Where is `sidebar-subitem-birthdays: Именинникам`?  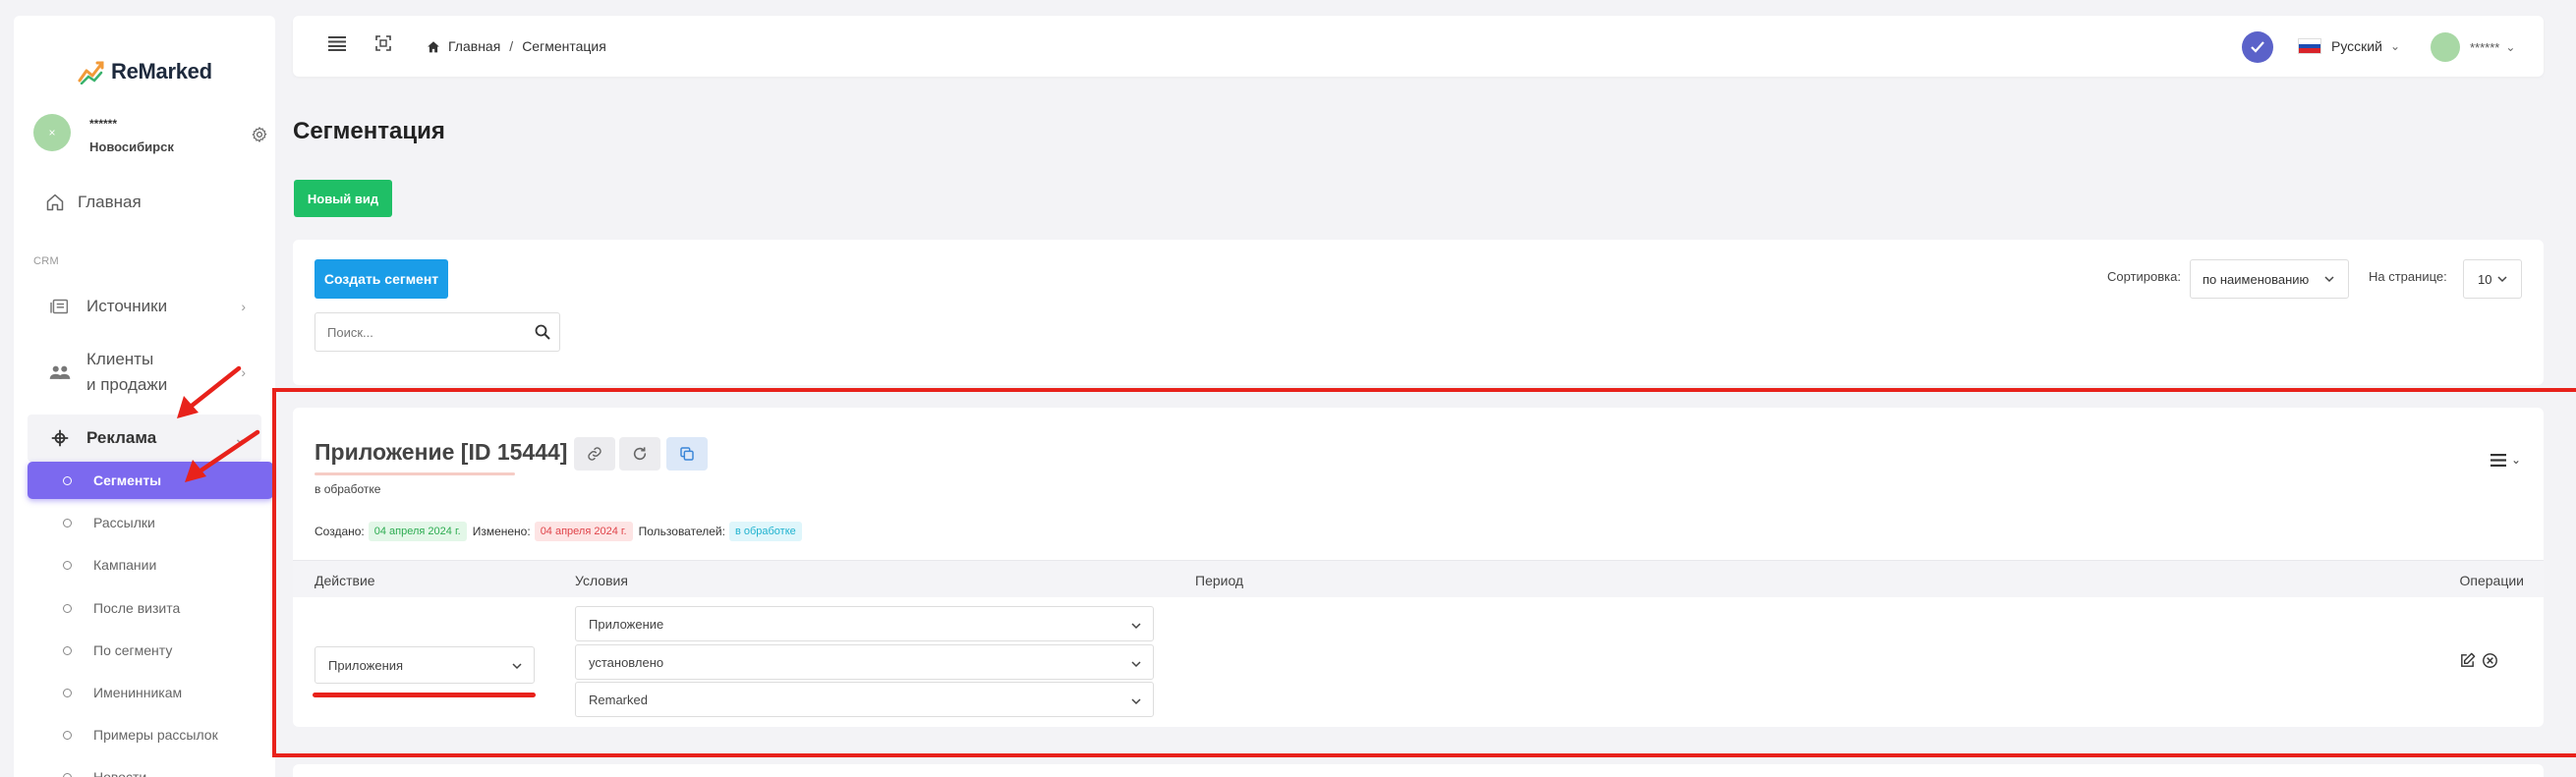 sidebar-subitem-birthdays: Именинникам is located at coordinates (150, 692).